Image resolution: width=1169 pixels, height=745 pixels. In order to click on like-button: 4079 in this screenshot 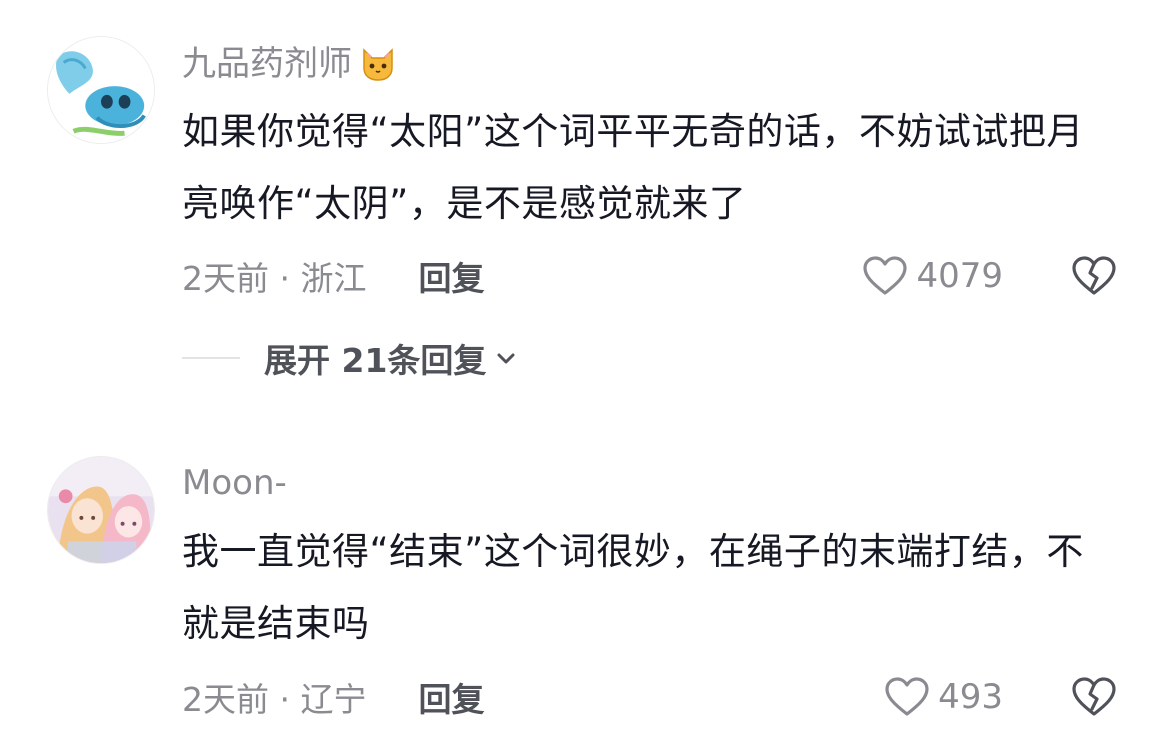, I will do `click(932, 276)`.